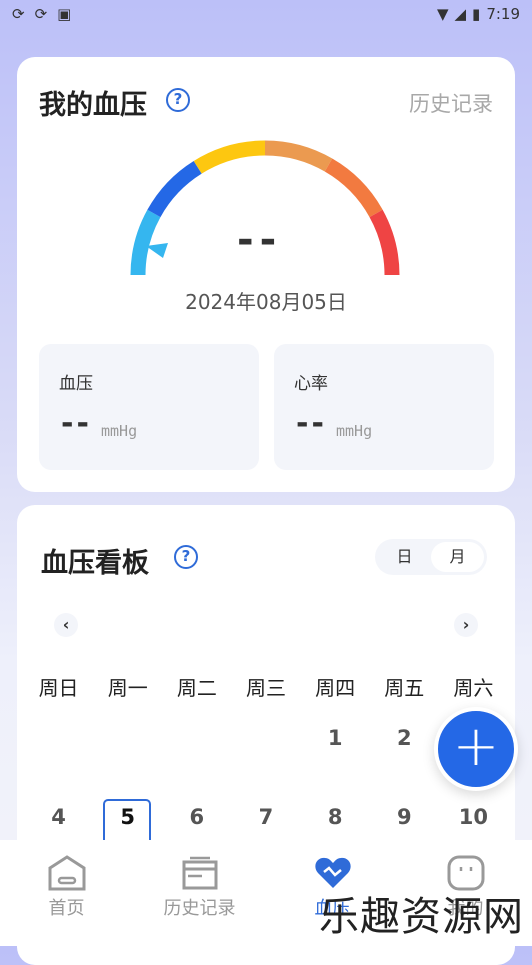  I want to click on status-bar: ⟳ ⟳ ▣ ▼ ◢ ▮ 7:19, so click(266, 14).